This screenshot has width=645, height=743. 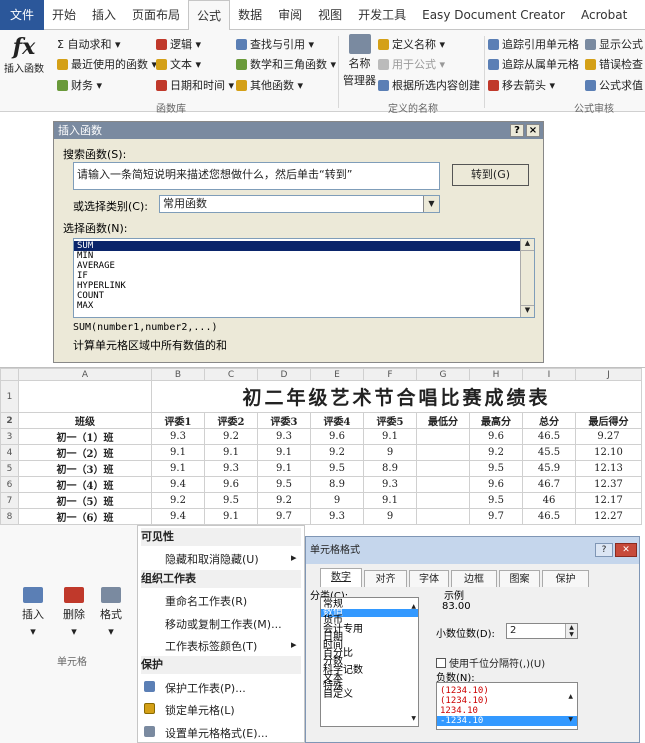 What do you see at coordinates (64, 15) in the screenshot?
I see `ribbon-tab: 开始` at bounding box center [64, 15].